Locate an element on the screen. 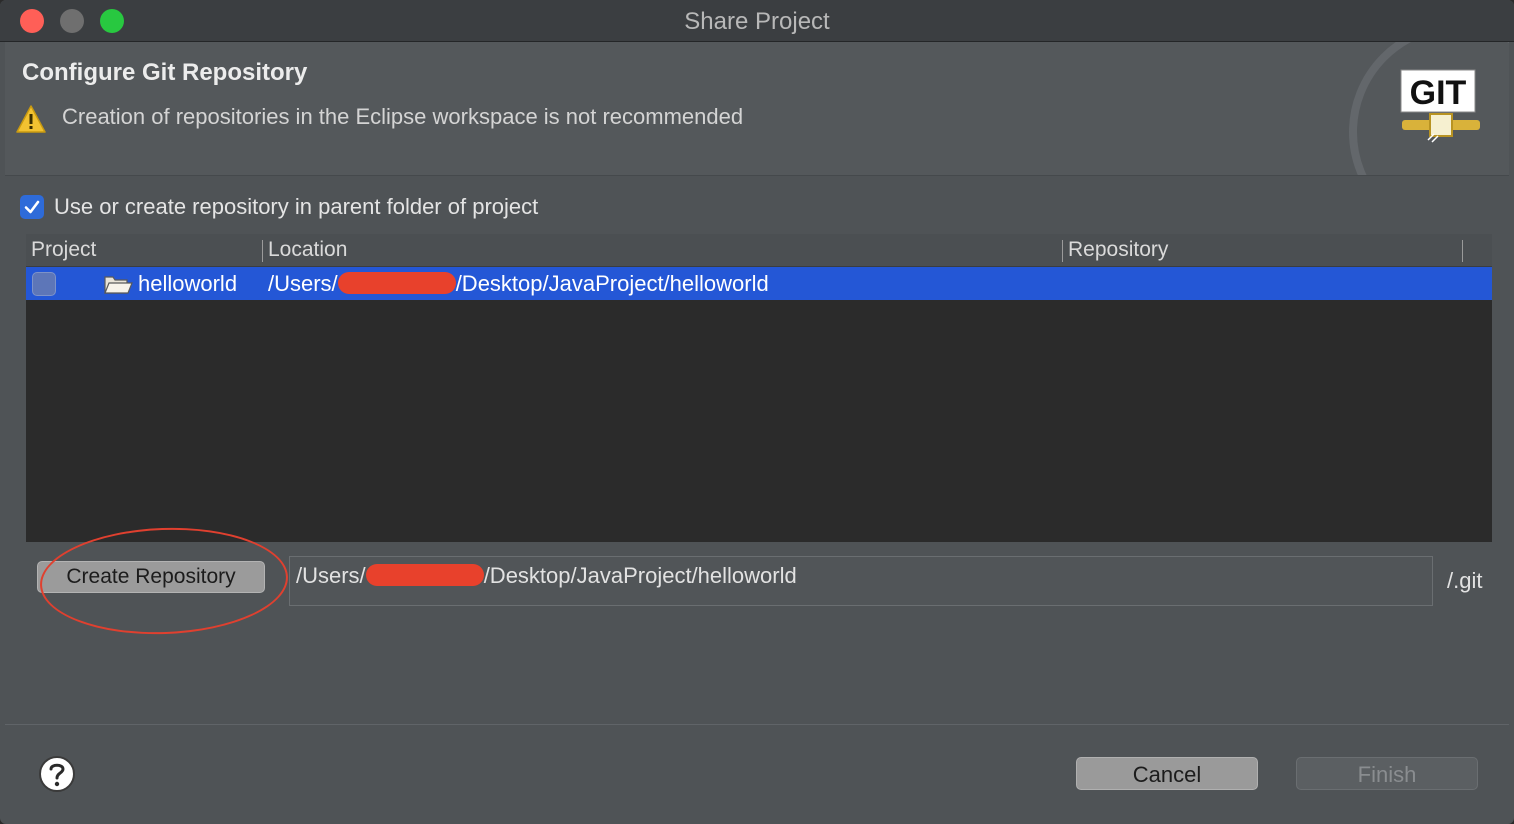 Image resolution: width=1514 pixels, height=824 pixels. column-header-project: Project is located at coordinates (63, 250).